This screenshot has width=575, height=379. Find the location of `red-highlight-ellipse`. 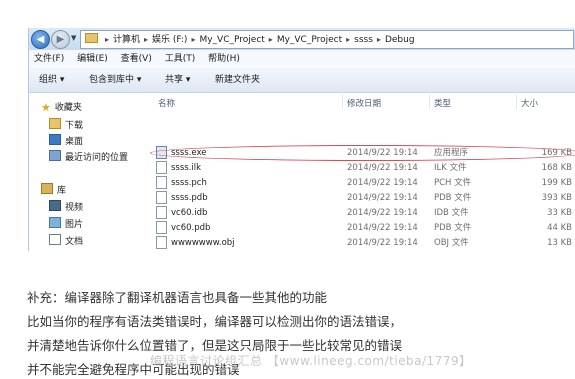

red-highlight-ellipse is located at coordinates (362, 153).